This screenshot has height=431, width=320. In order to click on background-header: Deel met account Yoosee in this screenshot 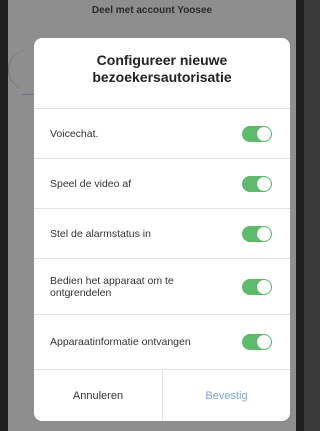, I will do `click(152, 13)`.